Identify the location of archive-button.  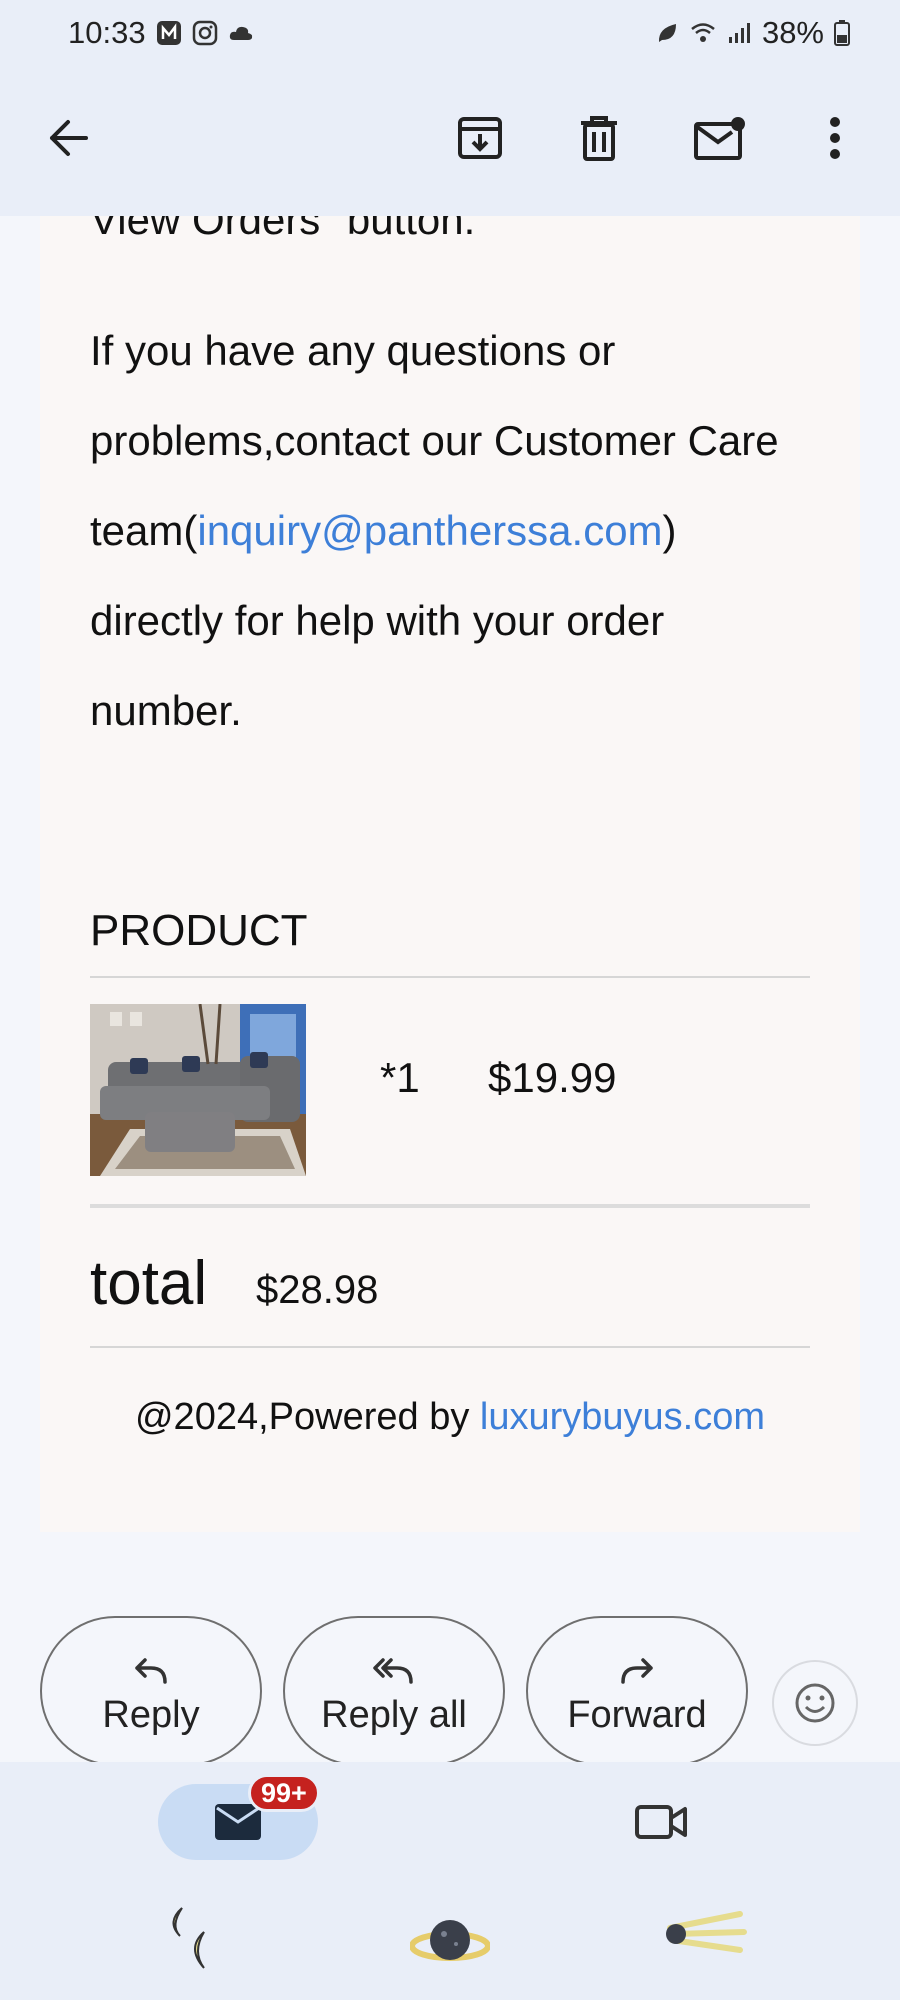
(480, 138).